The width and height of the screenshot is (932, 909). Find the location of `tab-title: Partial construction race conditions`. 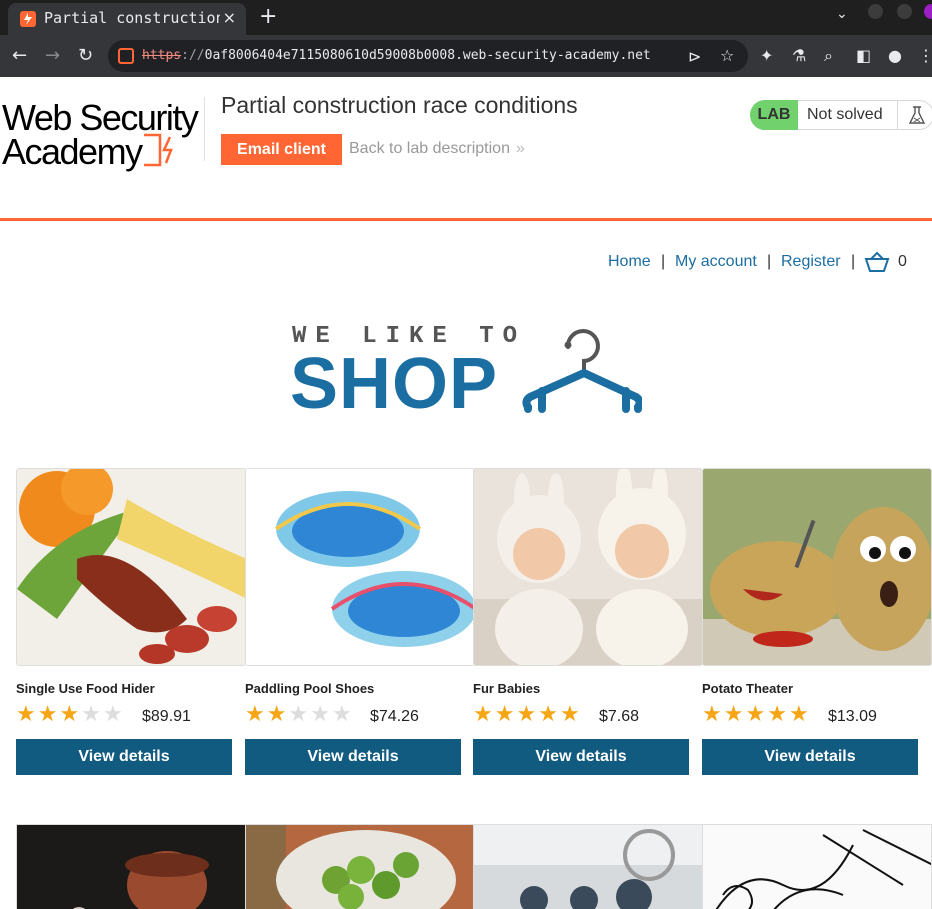

tab-title: Partial construction race conditions is located at coordinates (132, 18).